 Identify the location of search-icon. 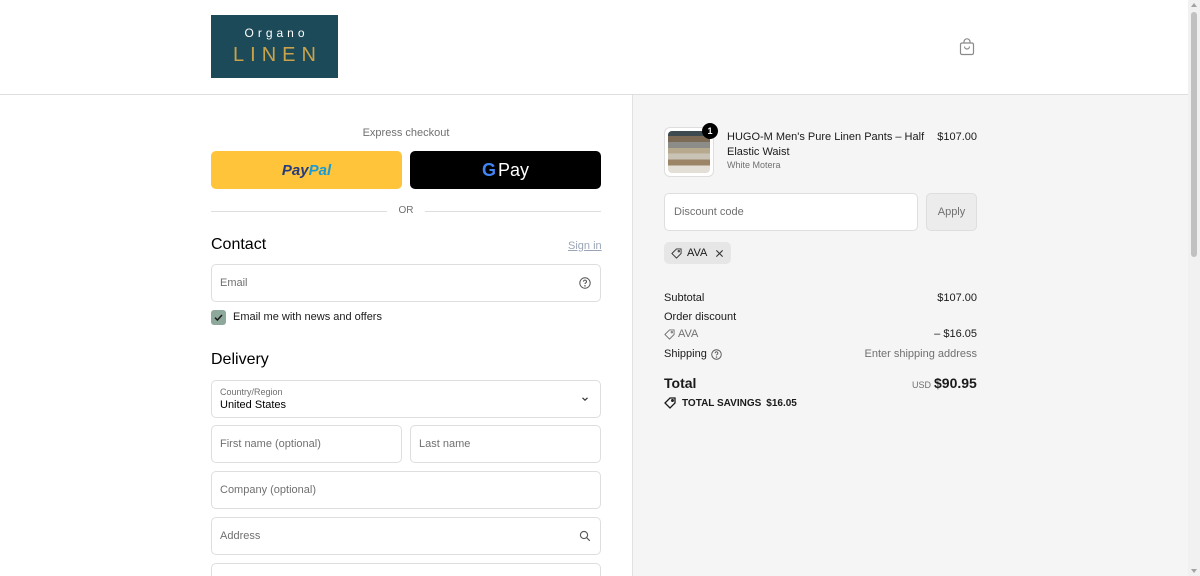
(585, 536).